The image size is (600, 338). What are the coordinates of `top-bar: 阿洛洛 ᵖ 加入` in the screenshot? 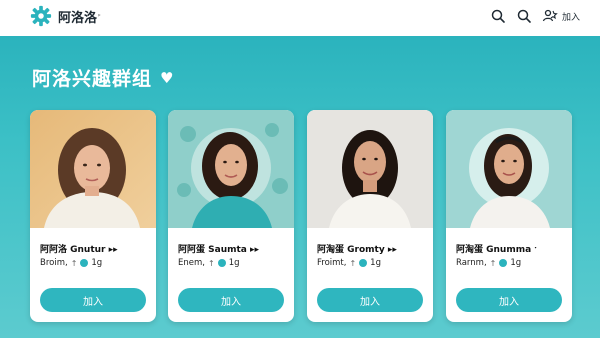 It's located at (300, 18).